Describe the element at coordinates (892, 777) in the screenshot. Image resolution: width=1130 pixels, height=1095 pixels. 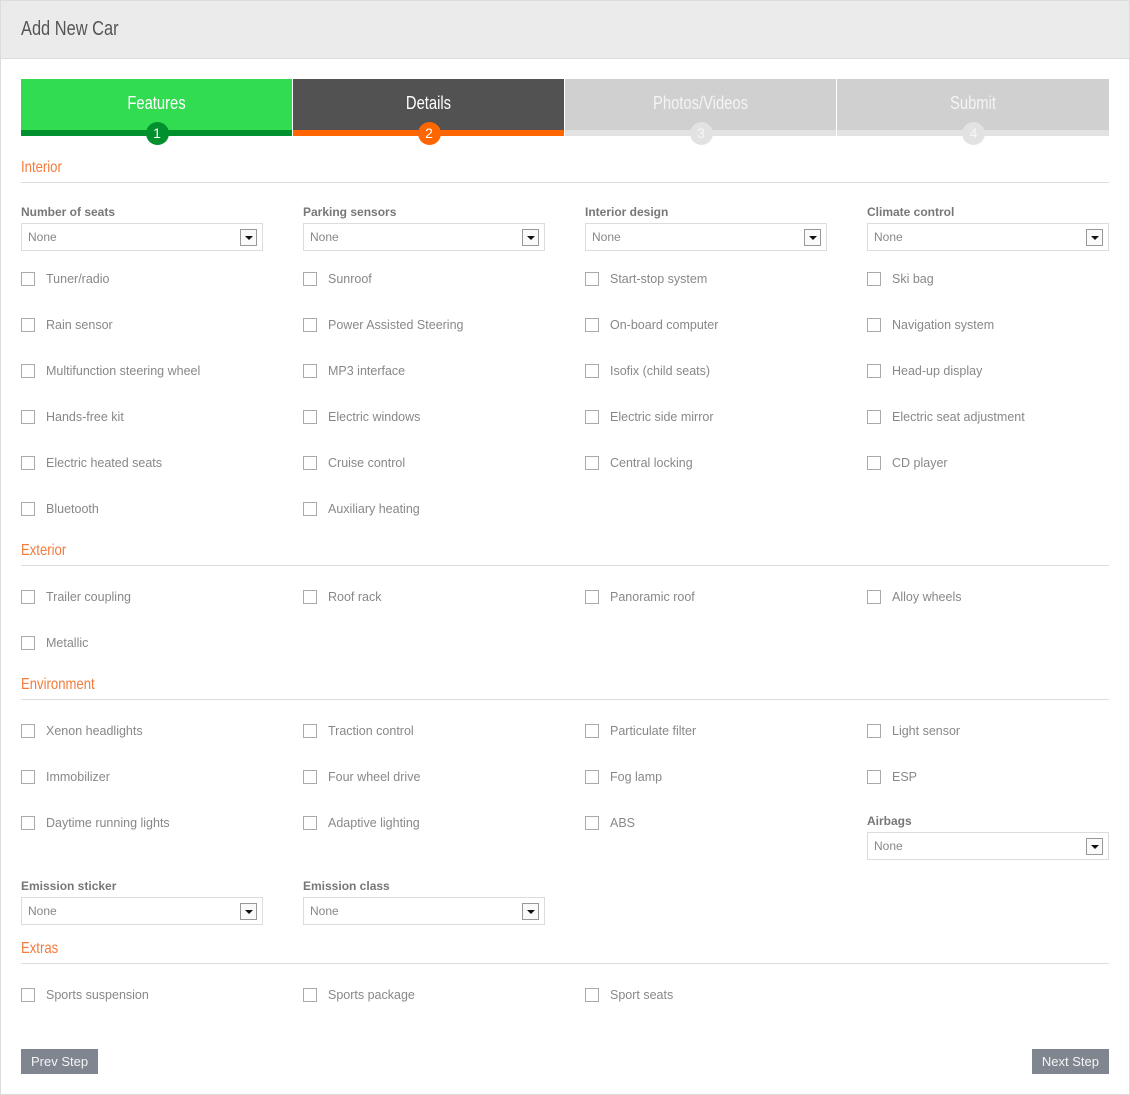
I see `checkbox-esp: ESP` at that location.